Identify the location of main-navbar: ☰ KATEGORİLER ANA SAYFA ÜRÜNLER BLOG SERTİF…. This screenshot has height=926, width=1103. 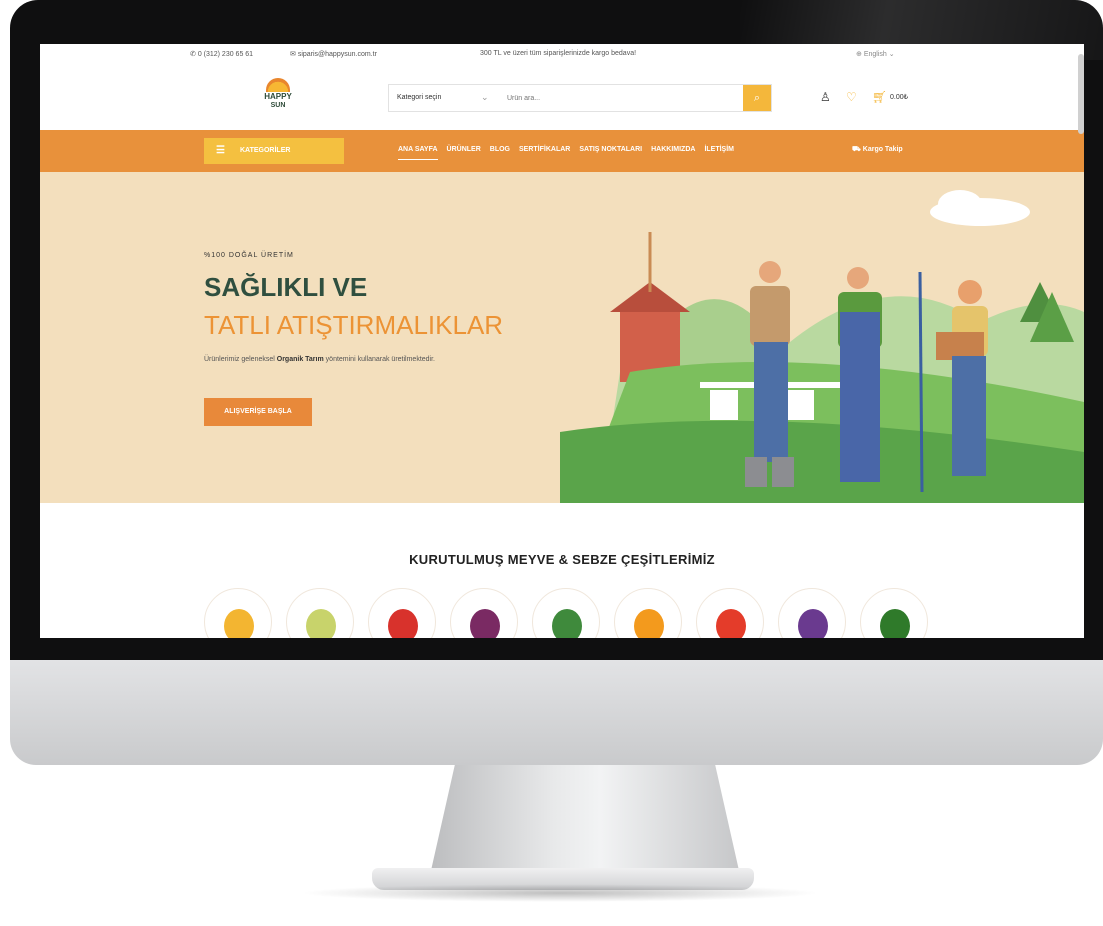
(562, 151).